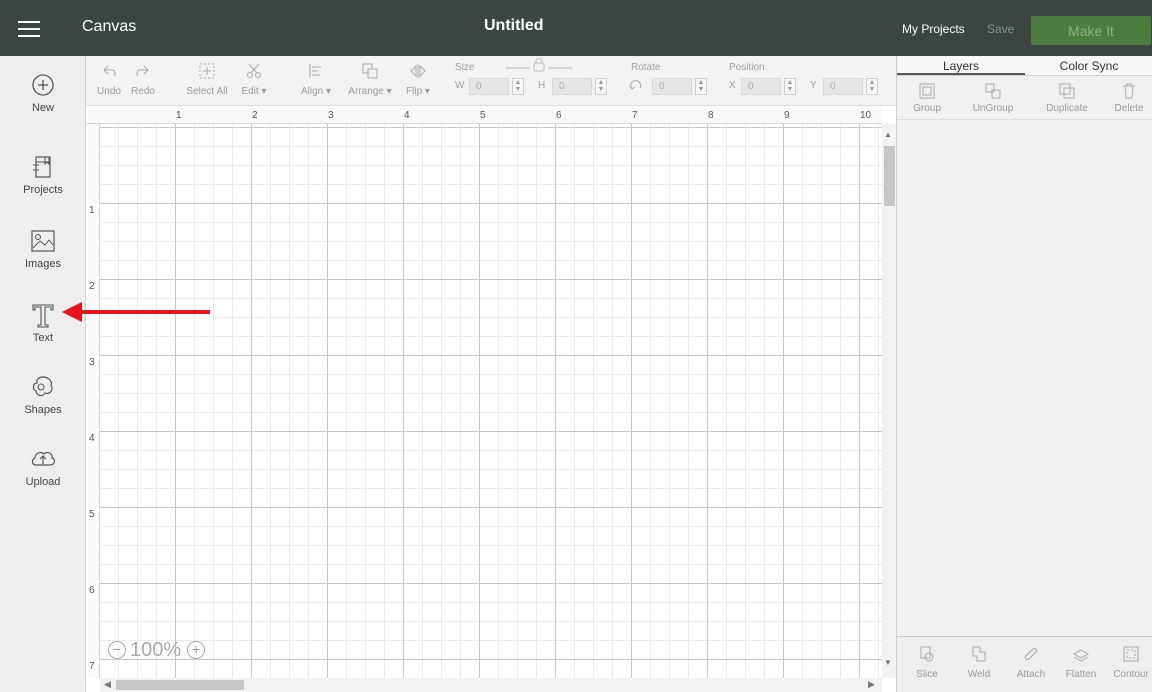  Describe the element at coordinates (711, 115) in the screenshot. I see `ruler-number: 8` at that location.